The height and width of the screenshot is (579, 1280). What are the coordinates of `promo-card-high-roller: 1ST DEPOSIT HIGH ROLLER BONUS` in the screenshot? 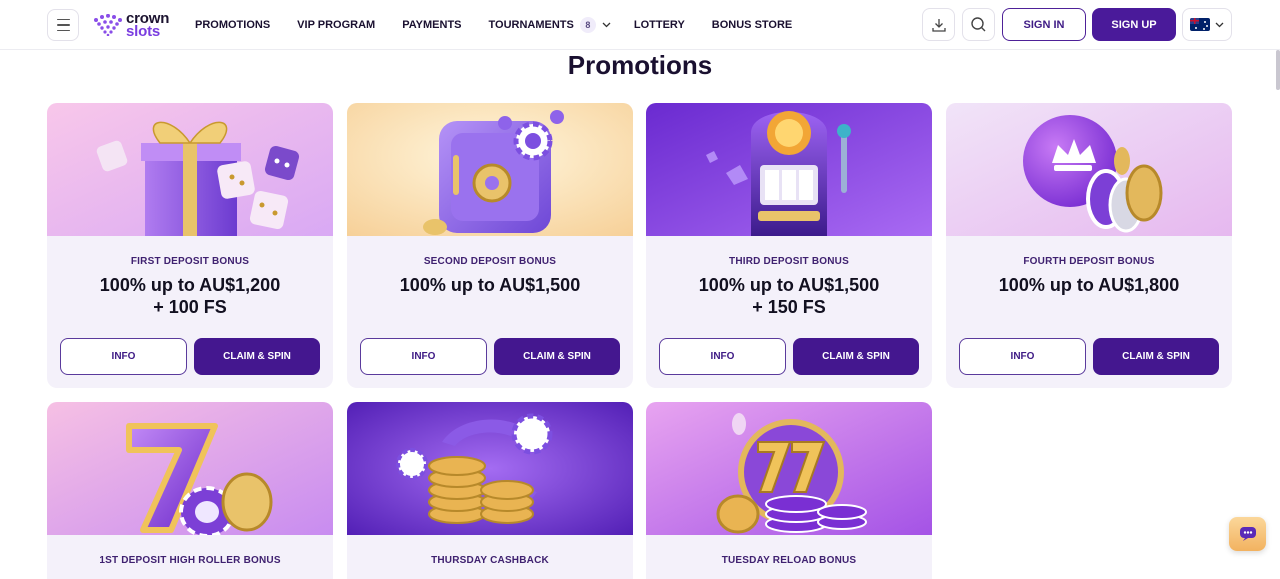 It's located at (190, 490).